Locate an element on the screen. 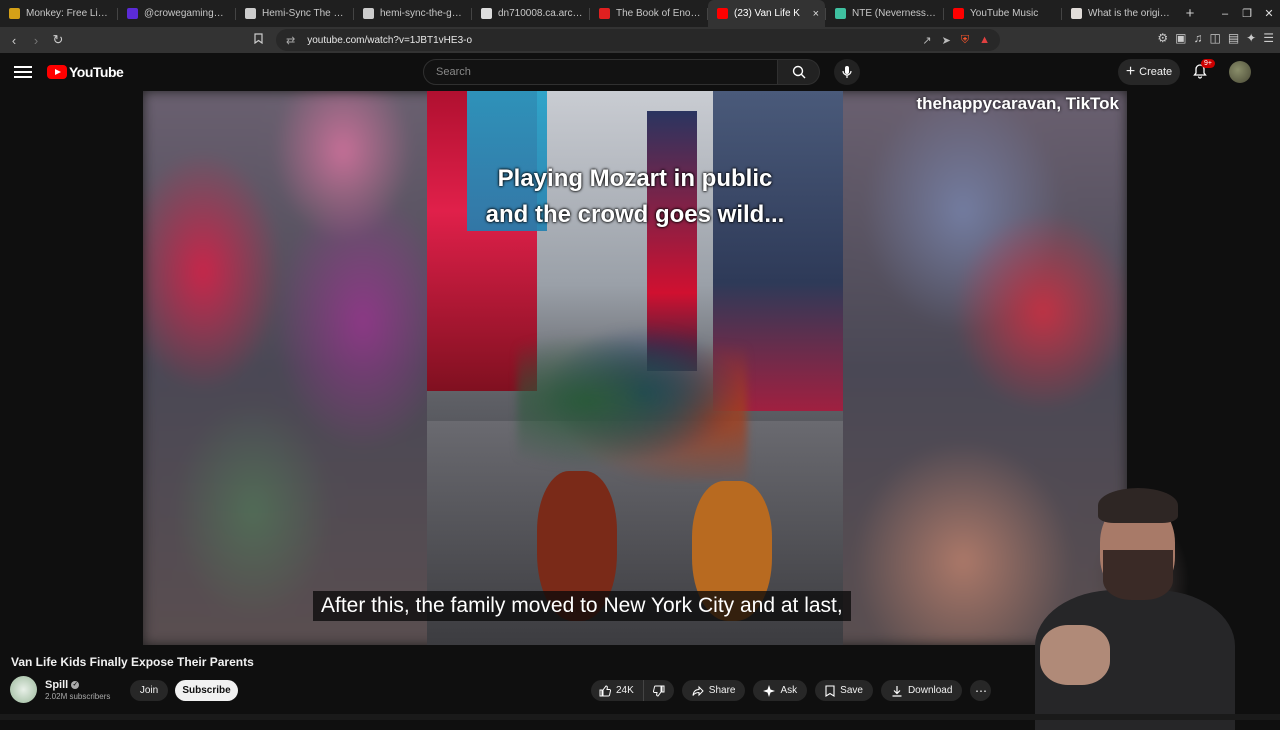  overlay-line-1: Playing Mozart in public is located at coordinates (635, 178).